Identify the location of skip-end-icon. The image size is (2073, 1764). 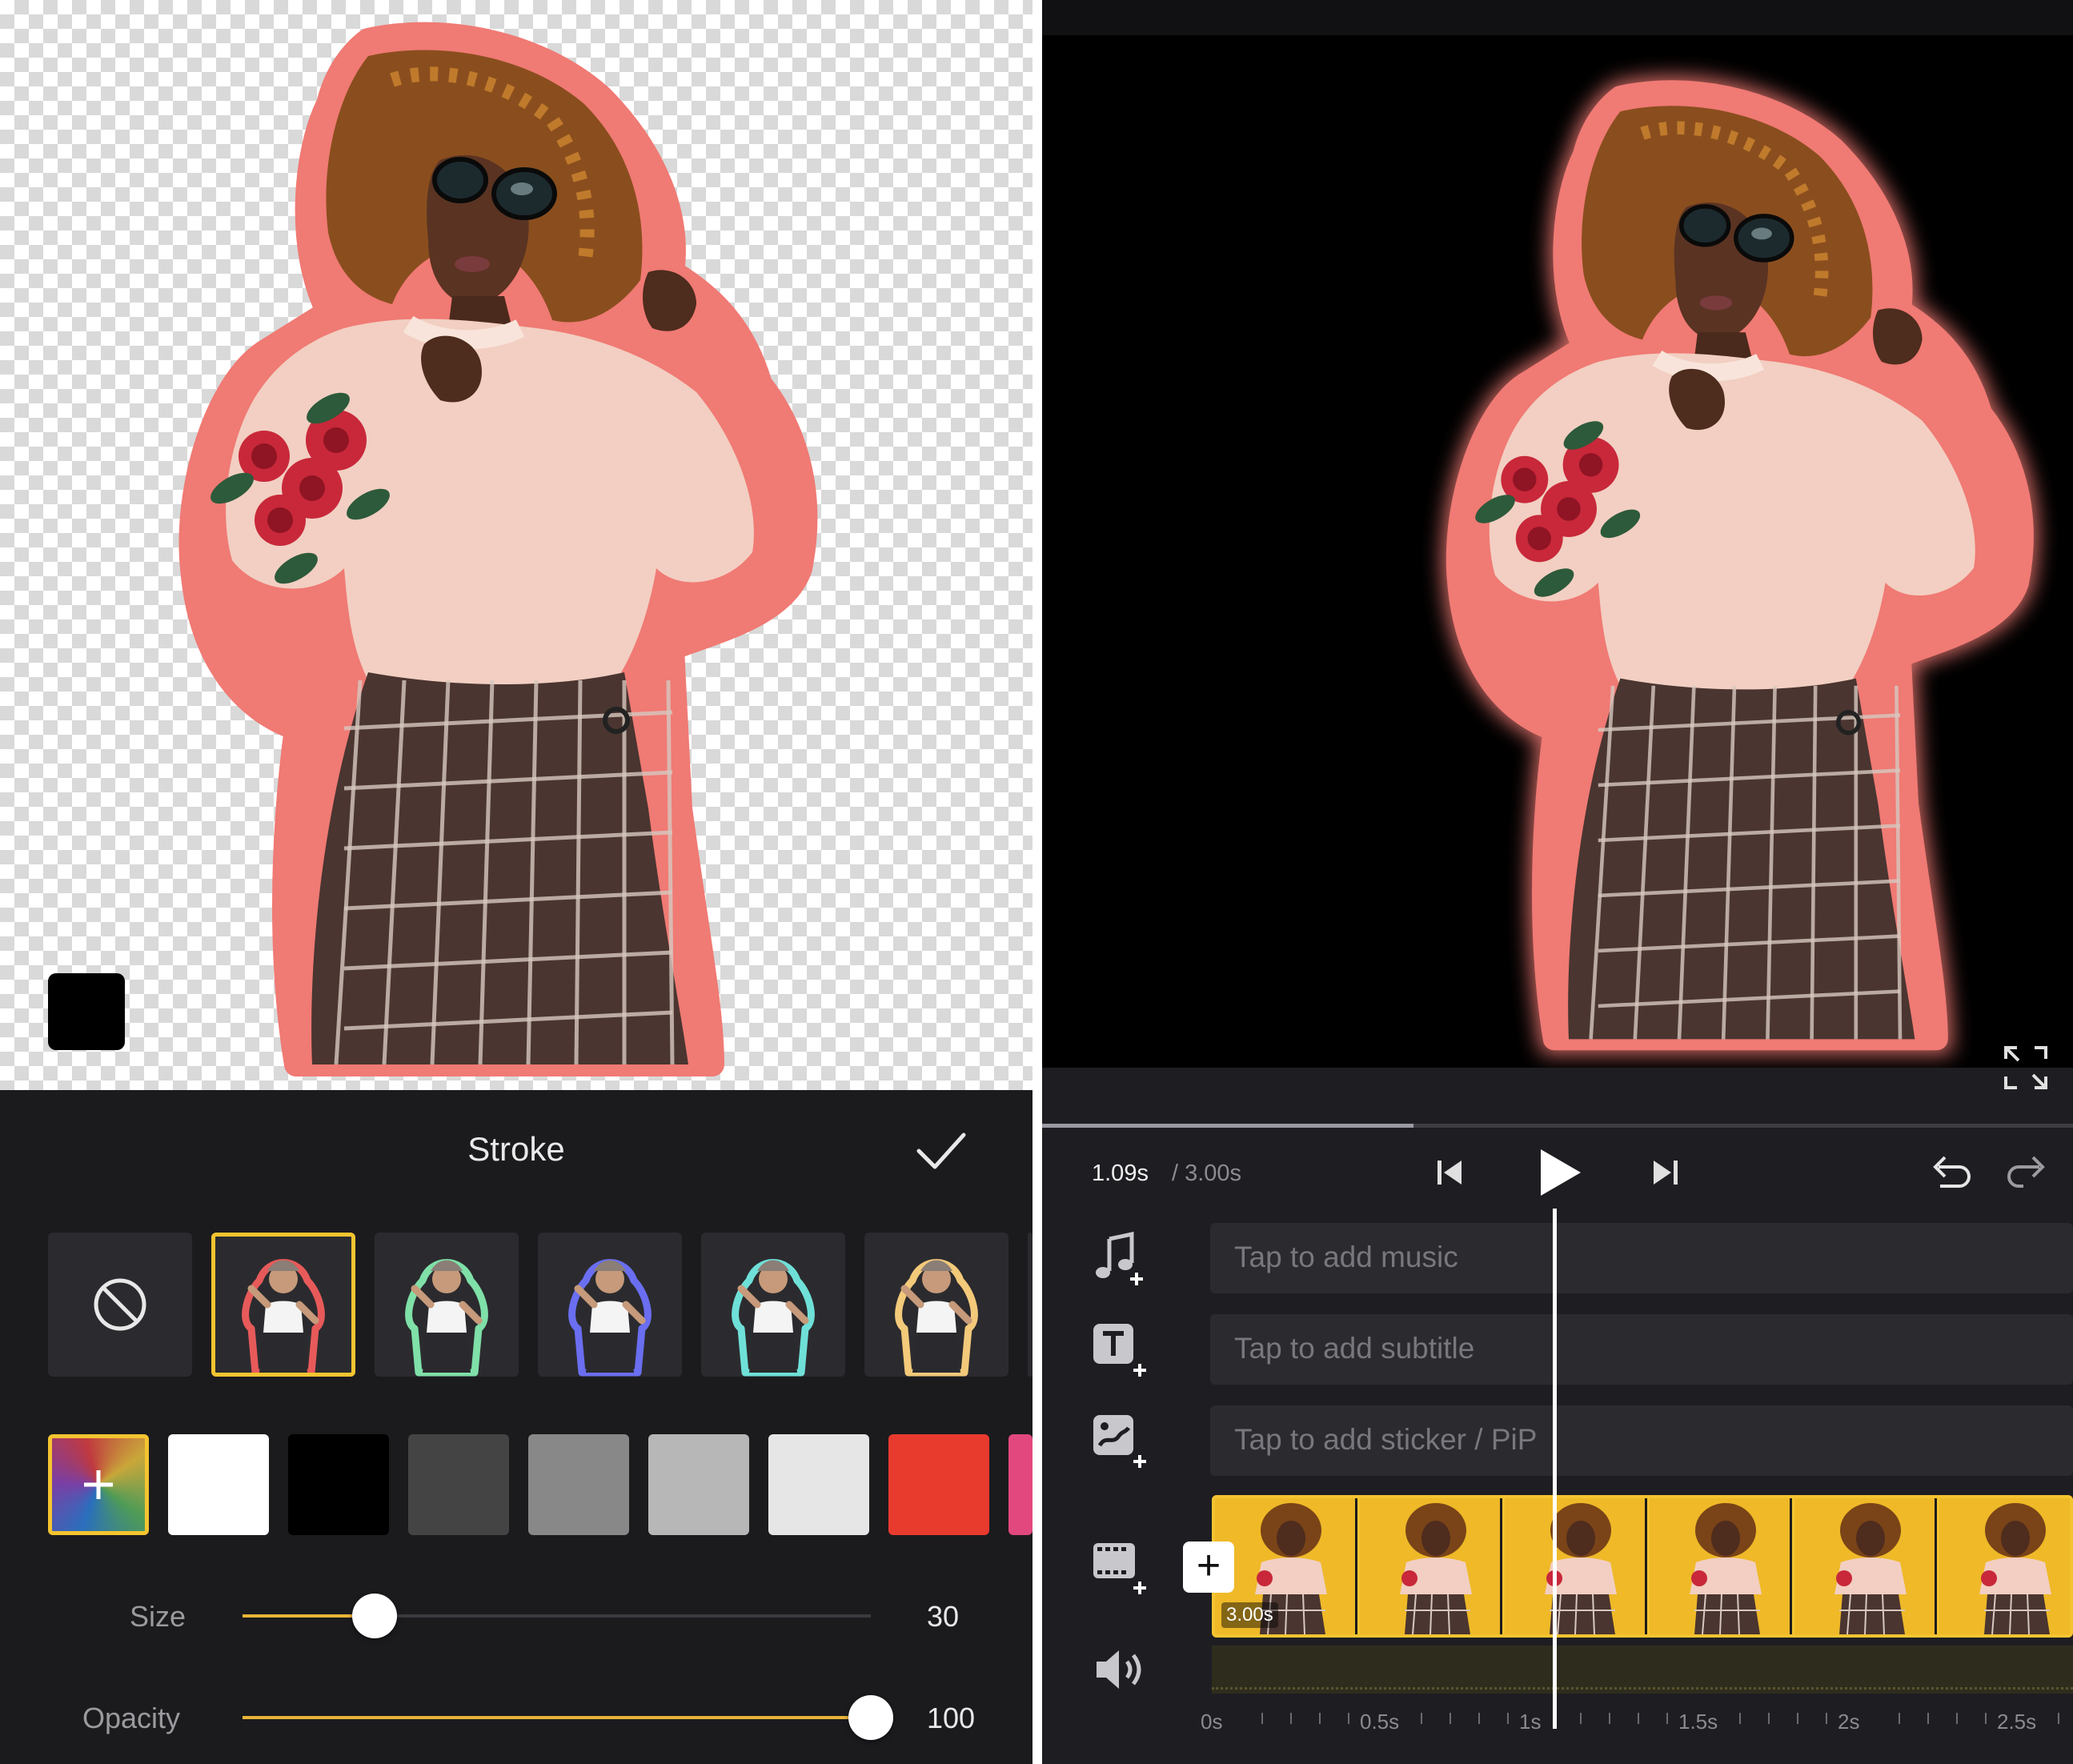
(1665, 1173).